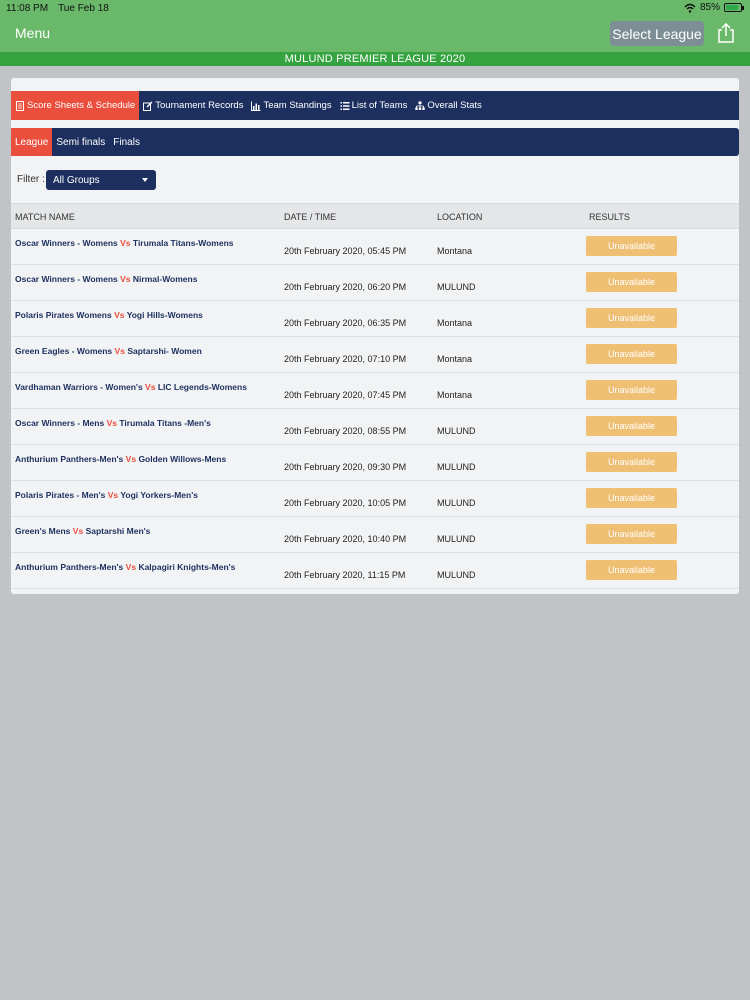  Describe the element at coordinates (126, 142) in the screenshot. I see `subtab-finals: Finals` at that location.